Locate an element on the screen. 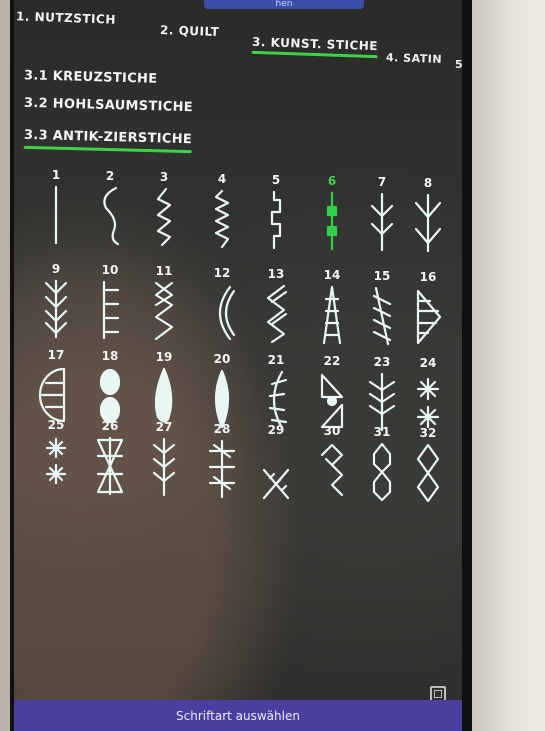 The height and width of the screenshot is (731, 545). stitch-24: 24 is located at coordinates (428, 396).